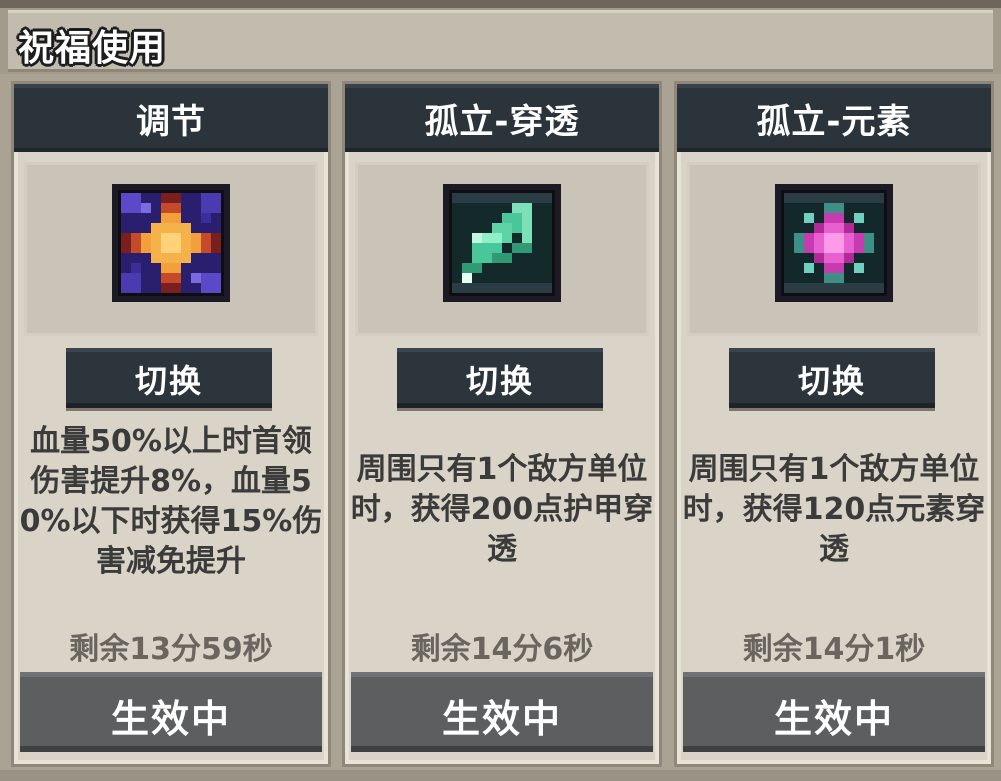 This screenshot has width=1001, height=781. Describe the element at coordinates (834, 243) in the screenshot. I see `blessing-isolation-element-icon` at that location.